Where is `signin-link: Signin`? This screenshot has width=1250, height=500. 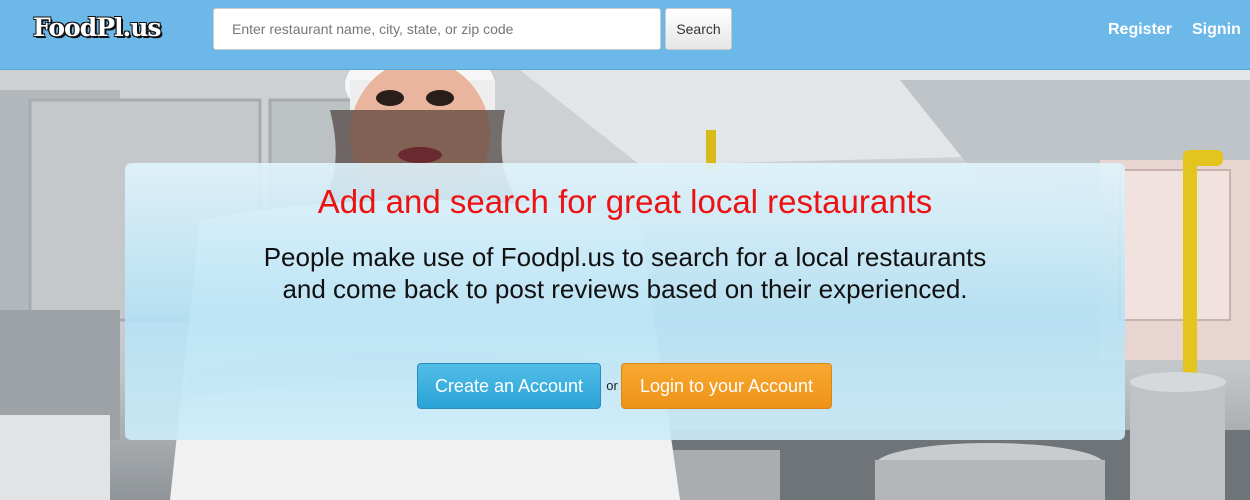
signin-link: Signin is located at coordinates (1216, 30).